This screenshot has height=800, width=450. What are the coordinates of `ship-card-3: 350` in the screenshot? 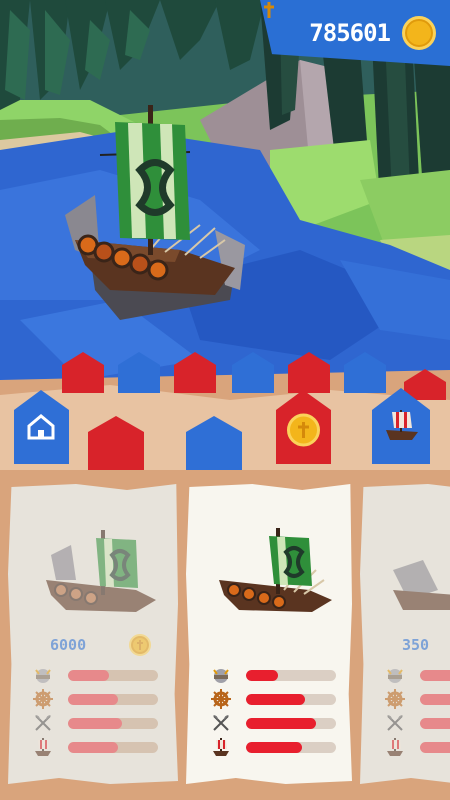 It's located at (405, 634).